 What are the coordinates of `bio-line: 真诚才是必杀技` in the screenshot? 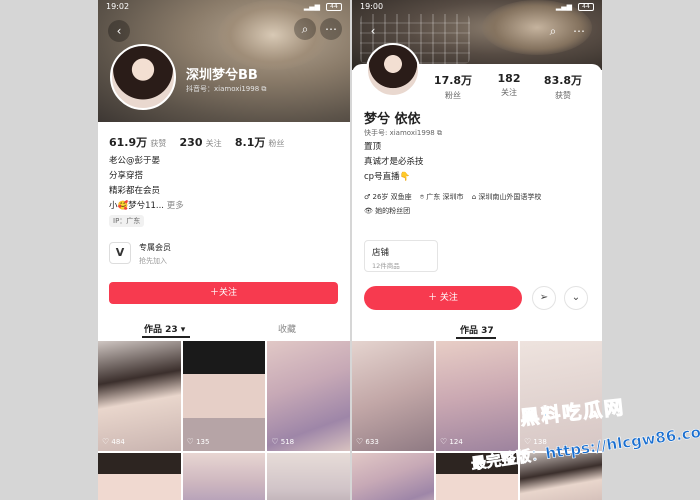 It's located at (394, 162).